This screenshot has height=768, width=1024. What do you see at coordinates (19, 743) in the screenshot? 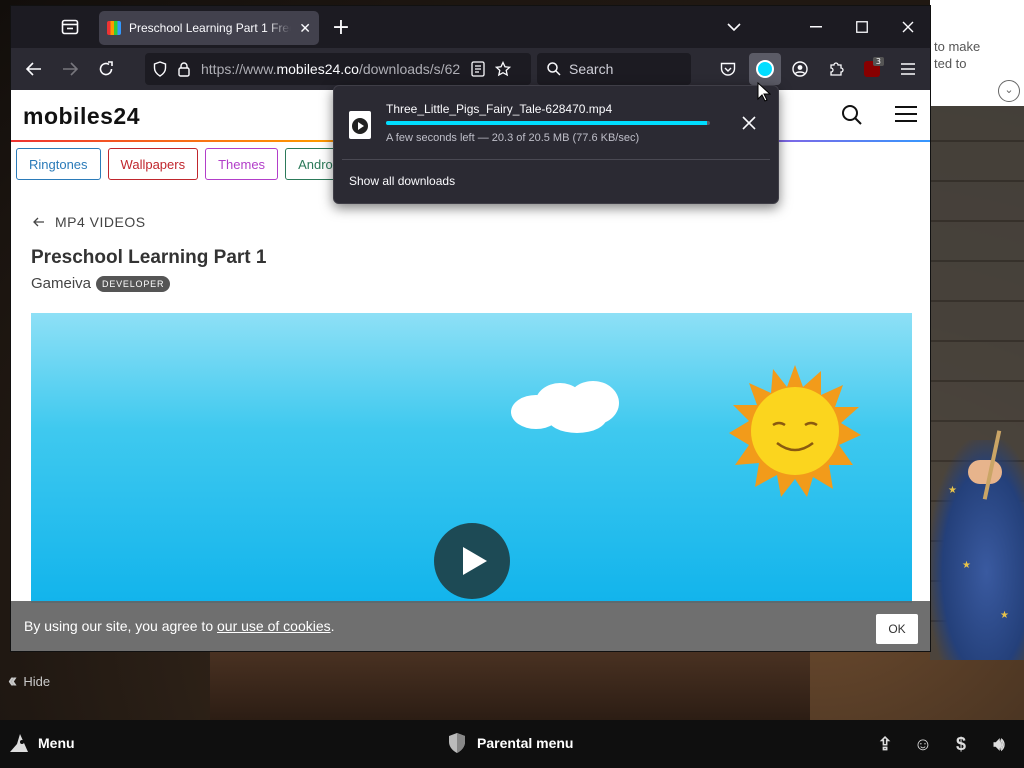
I see `wizard-hat-icon` at bounding box center [19, 743].